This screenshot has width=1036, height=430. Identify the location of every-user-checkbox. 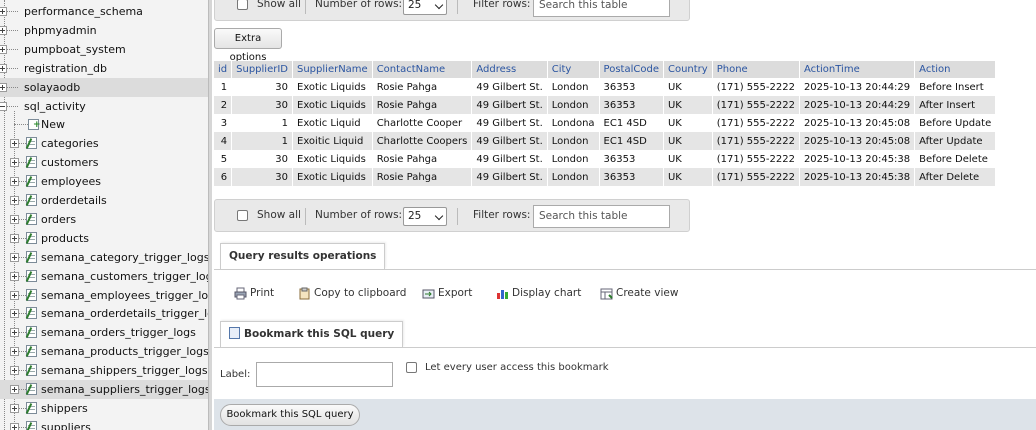
(411, 367).